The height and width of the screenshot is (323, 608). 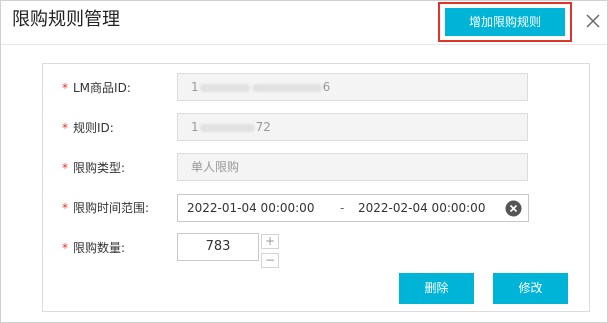 What do you see at coordinates (195, 127) in the screenshot?
I see `rule-id-value-start: 1` at bounding box center [195, 127].